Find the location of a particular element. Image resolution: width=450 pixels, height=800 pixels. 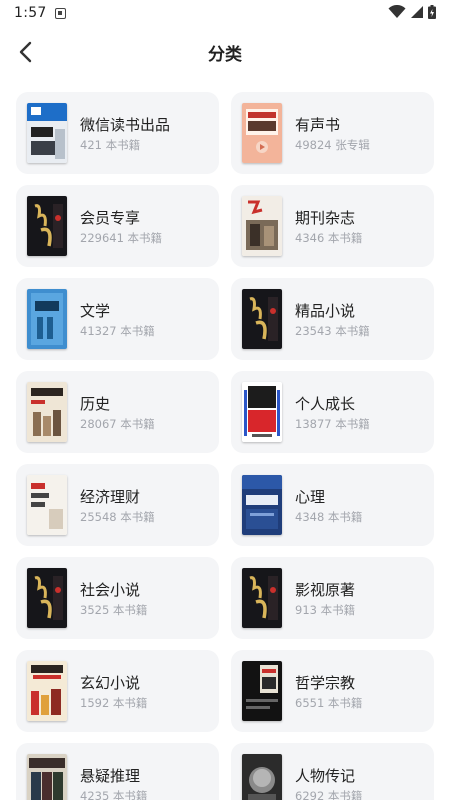

category-card-member: 会员专享 229641 本书籍 is located at coordinates (117, 226).